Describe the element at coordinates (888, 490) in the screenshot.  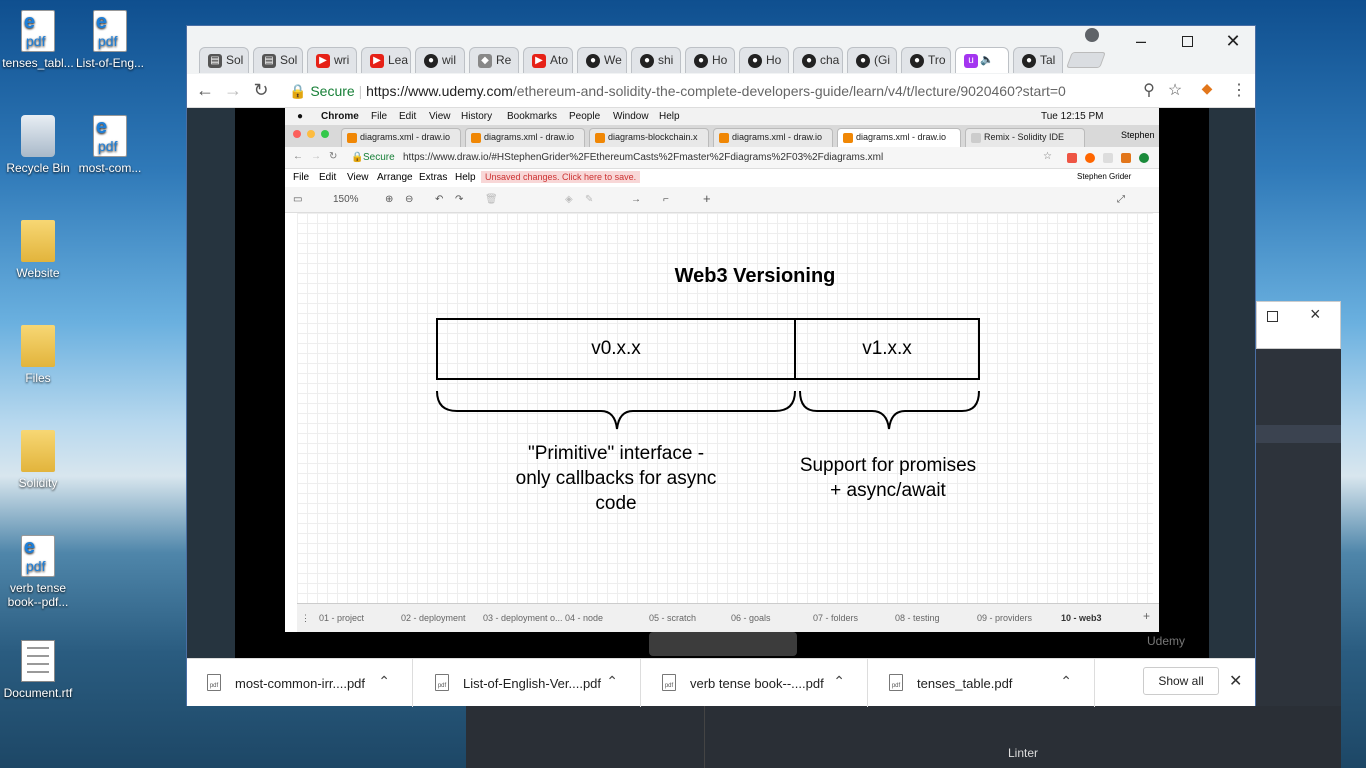
I see `note-line: + async/await` at that location.